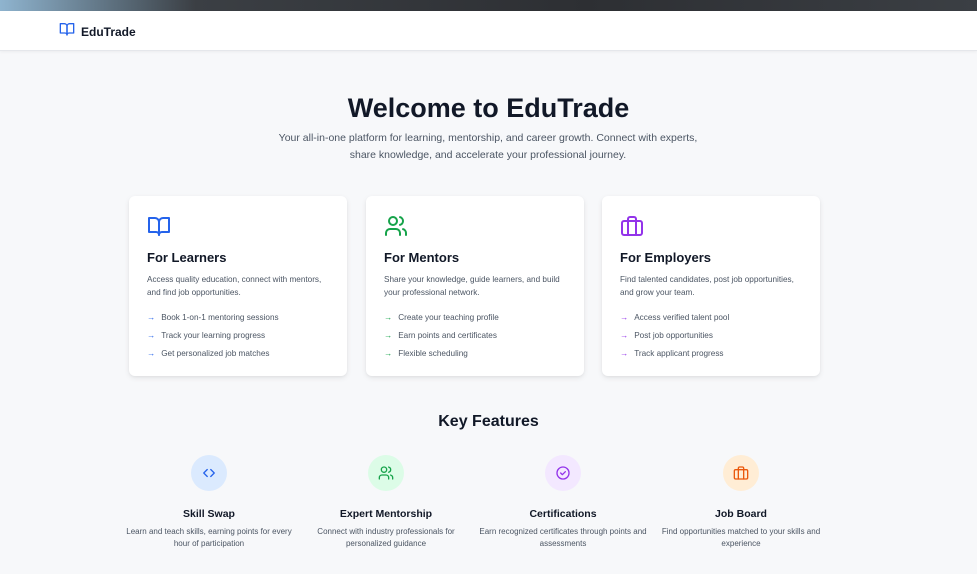 This screenshot has height=574, width=977. I want to click on feature-title: Job Board, so click(741, 514).